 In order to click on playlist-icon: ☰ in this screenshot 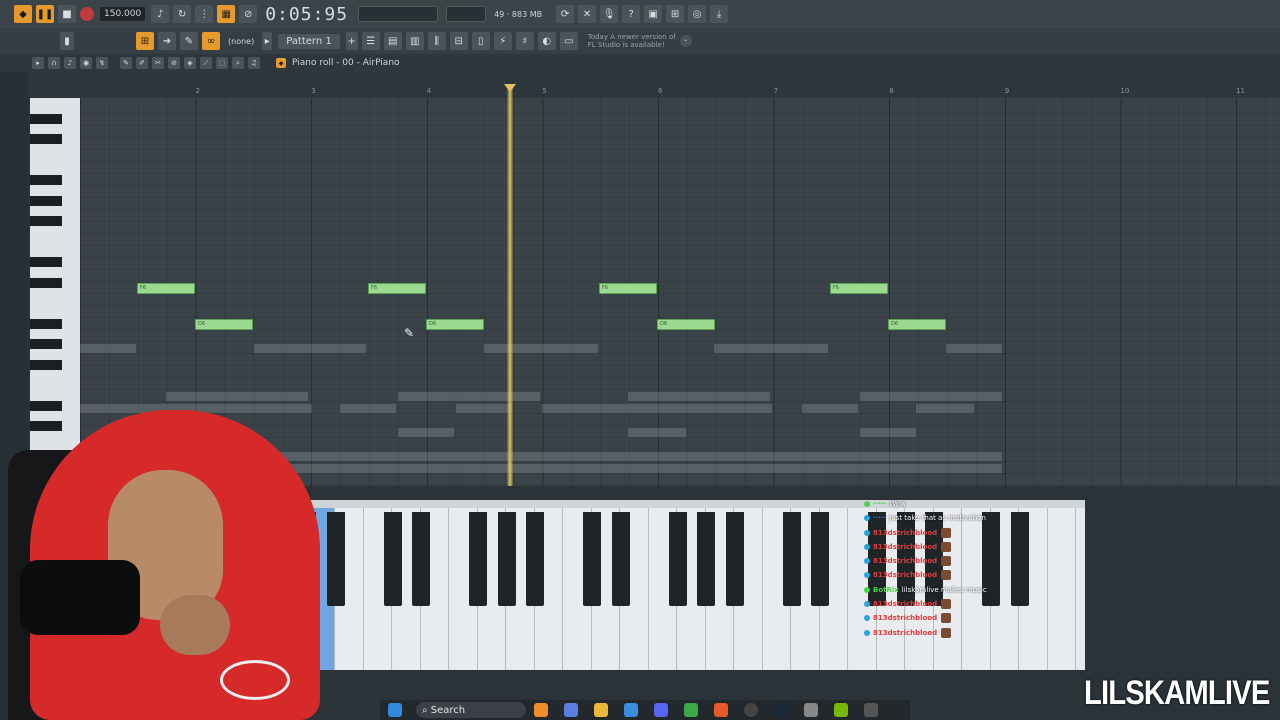, I will do `click(370, 41)`.